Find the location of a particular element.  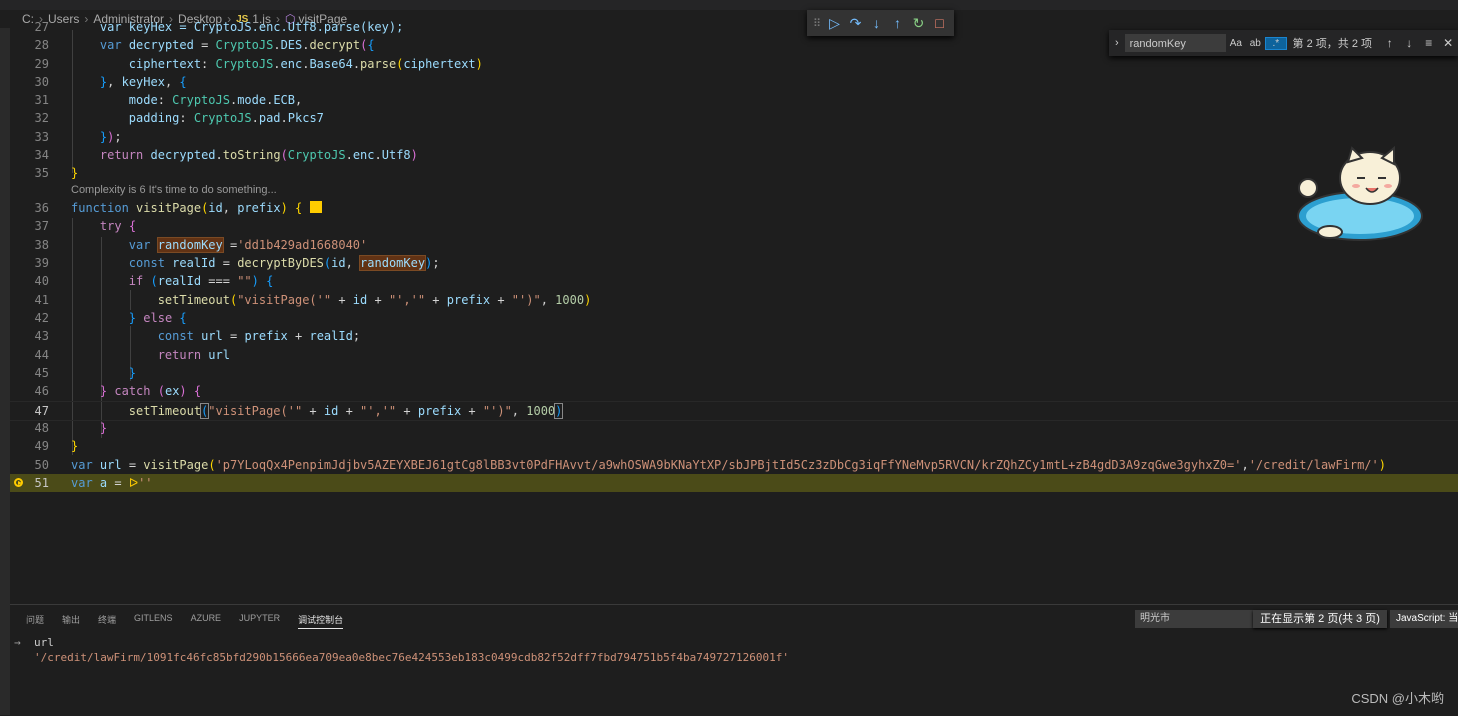

step-out-icon: ↑ is located at coordinates (897, 23).